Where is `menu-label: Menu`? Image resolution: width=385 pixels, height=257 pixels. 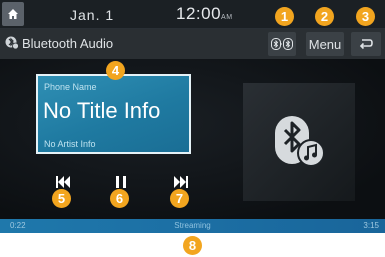 menu-label: Menu is located at coordinates (325, 44).